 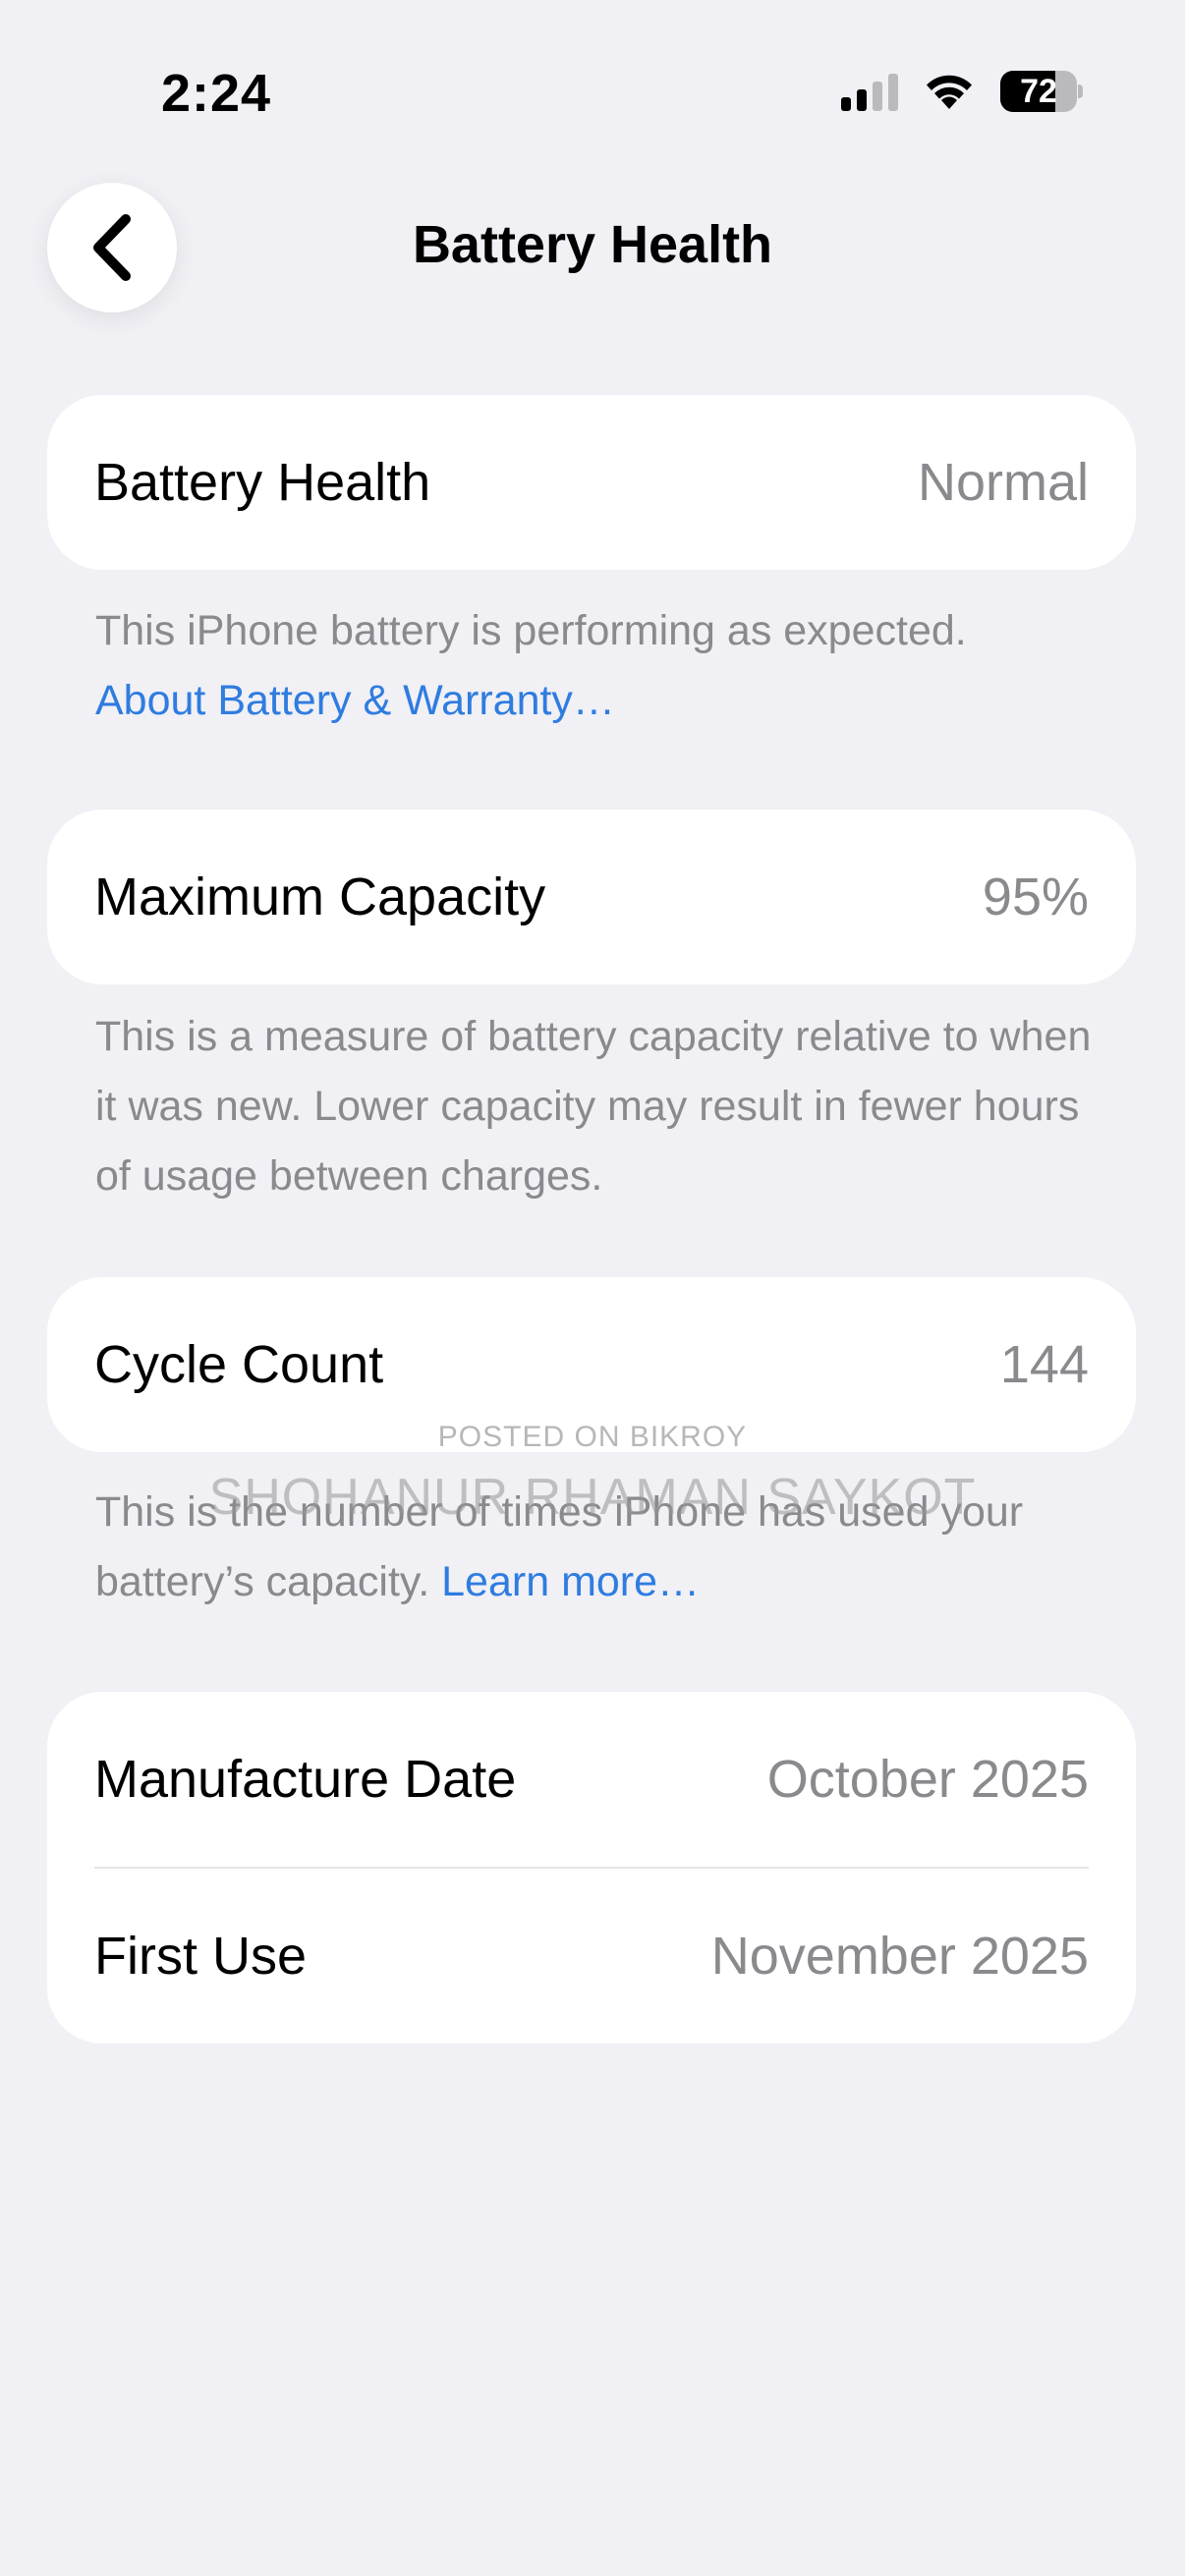 I want to click on manufacture-date-value: October 2025, so click(x=928, y=1779).